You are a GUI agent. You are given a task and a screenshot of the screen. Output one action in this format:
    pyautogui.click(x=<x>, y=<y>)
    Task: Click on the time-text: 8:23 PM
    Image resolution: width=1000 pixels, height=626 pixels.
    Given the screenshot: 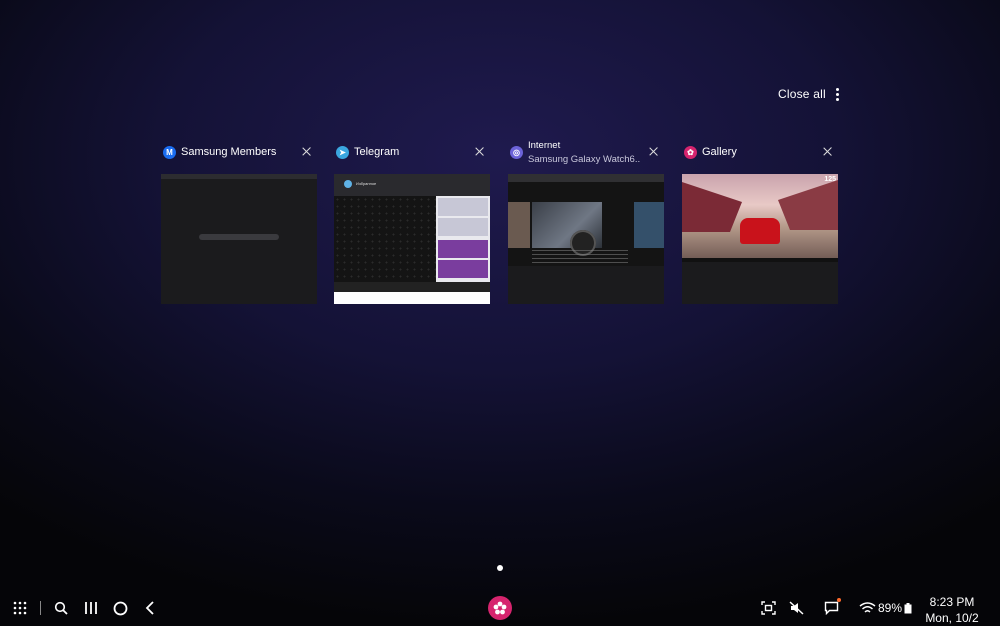 What is the action you would take?
    pyautogui.click(x=952, y=602)
    